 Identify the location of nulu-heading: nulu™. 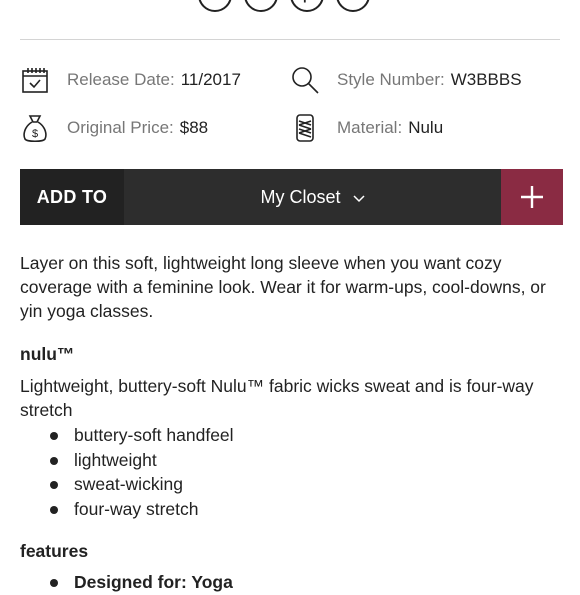
(47, 354).